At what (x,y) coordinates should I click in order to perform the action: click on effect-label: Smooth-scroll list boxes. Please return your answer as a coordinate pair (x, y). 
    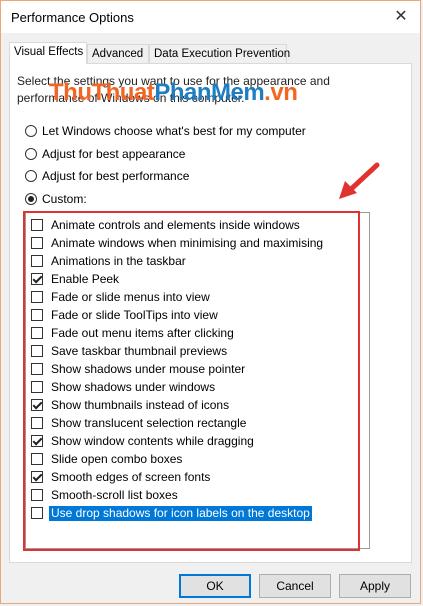
    Looking at the image, I should click on (114, 494).